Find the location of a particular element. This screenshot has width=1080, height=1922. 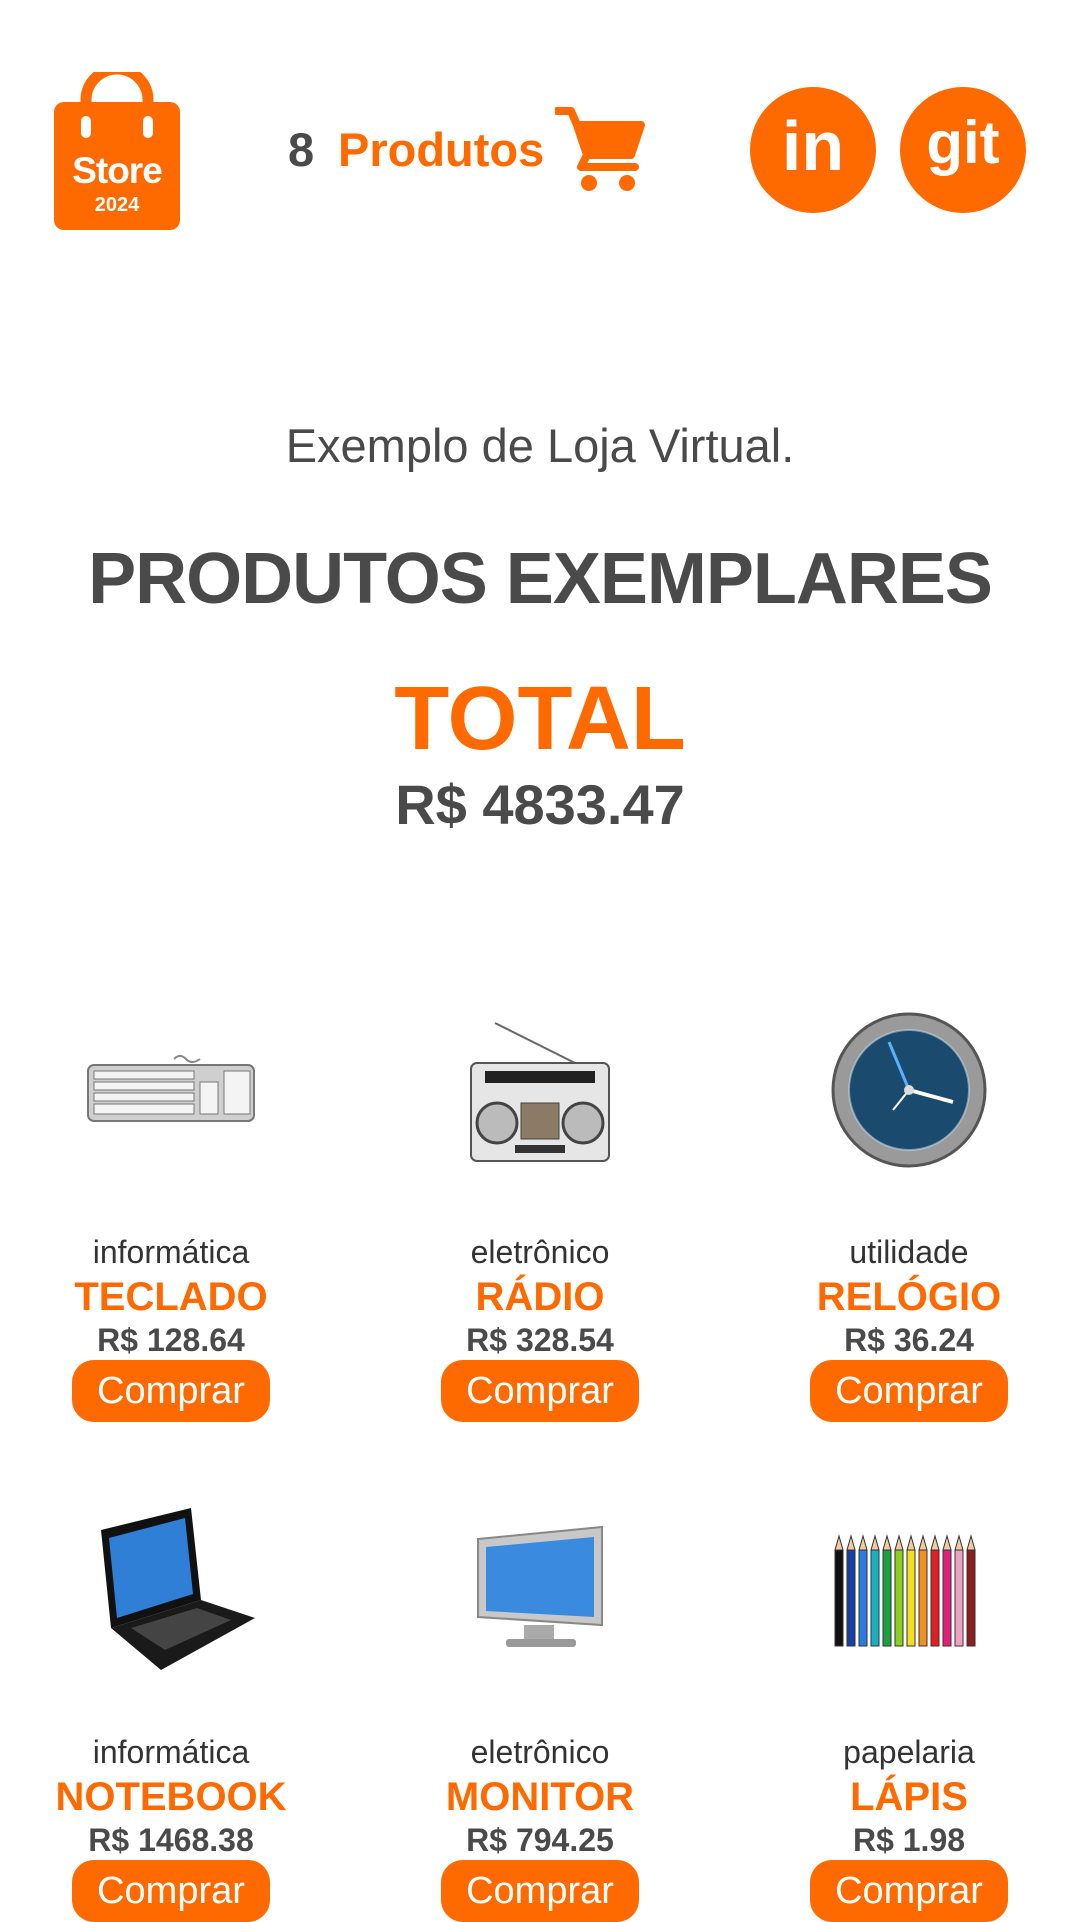

product-price: R$ 794.25 is located at coordinates (540, 1840).